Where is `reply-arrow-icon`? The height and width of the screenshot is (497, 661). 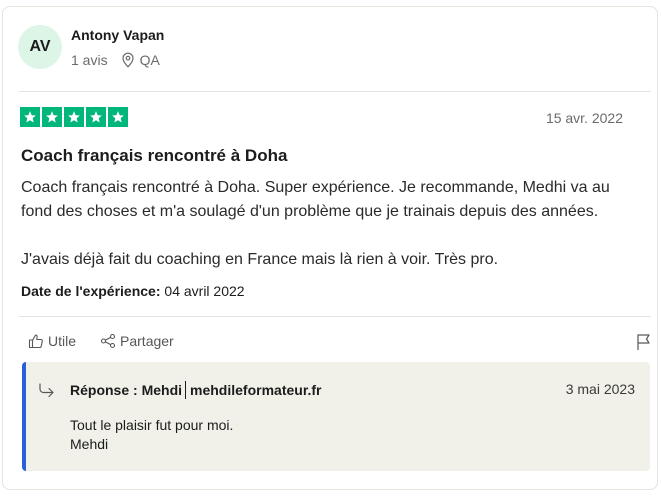
reply-arrow-icon is located at coordinates (46, 390).